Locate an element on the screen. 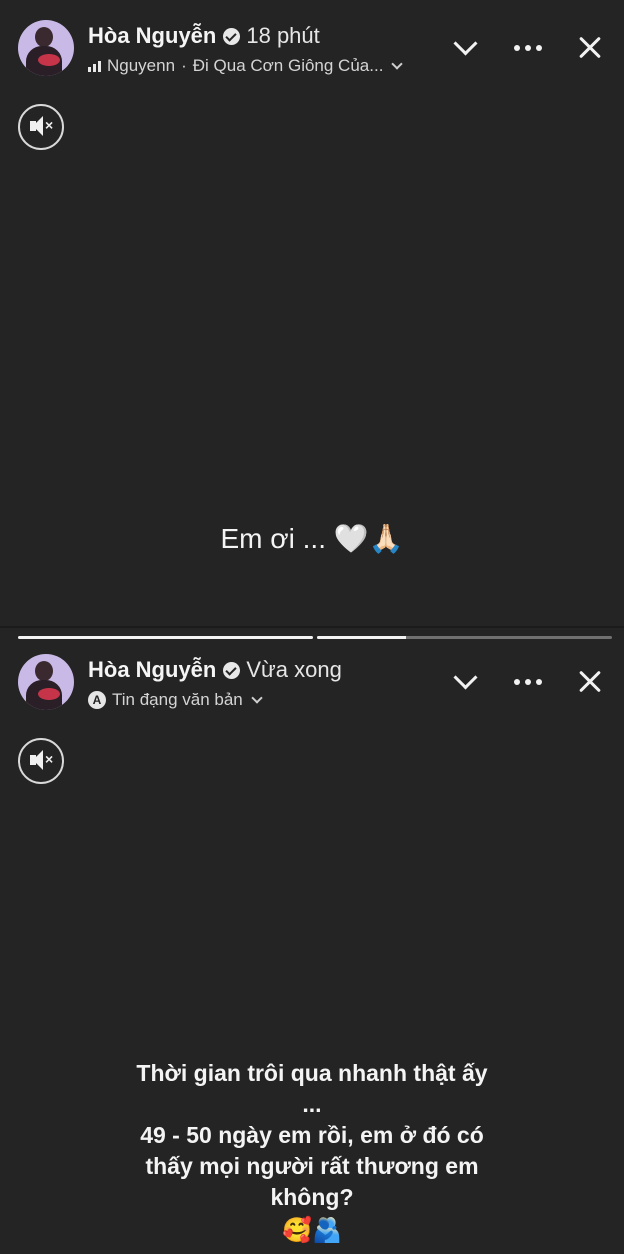 The height and width of the screenshot is (1254, 624). music-bars-icon is located at coordinates (94, 66).